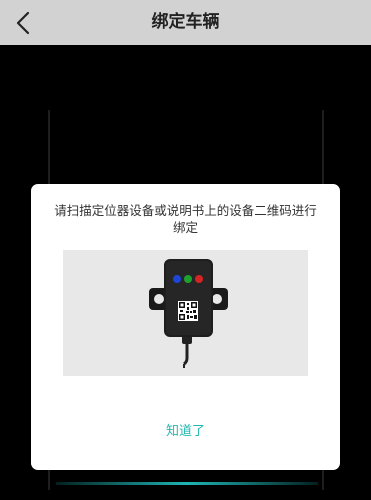 The image size is (371, 500). I want to click on page-title: 绑定车辆, so click(185, 22).